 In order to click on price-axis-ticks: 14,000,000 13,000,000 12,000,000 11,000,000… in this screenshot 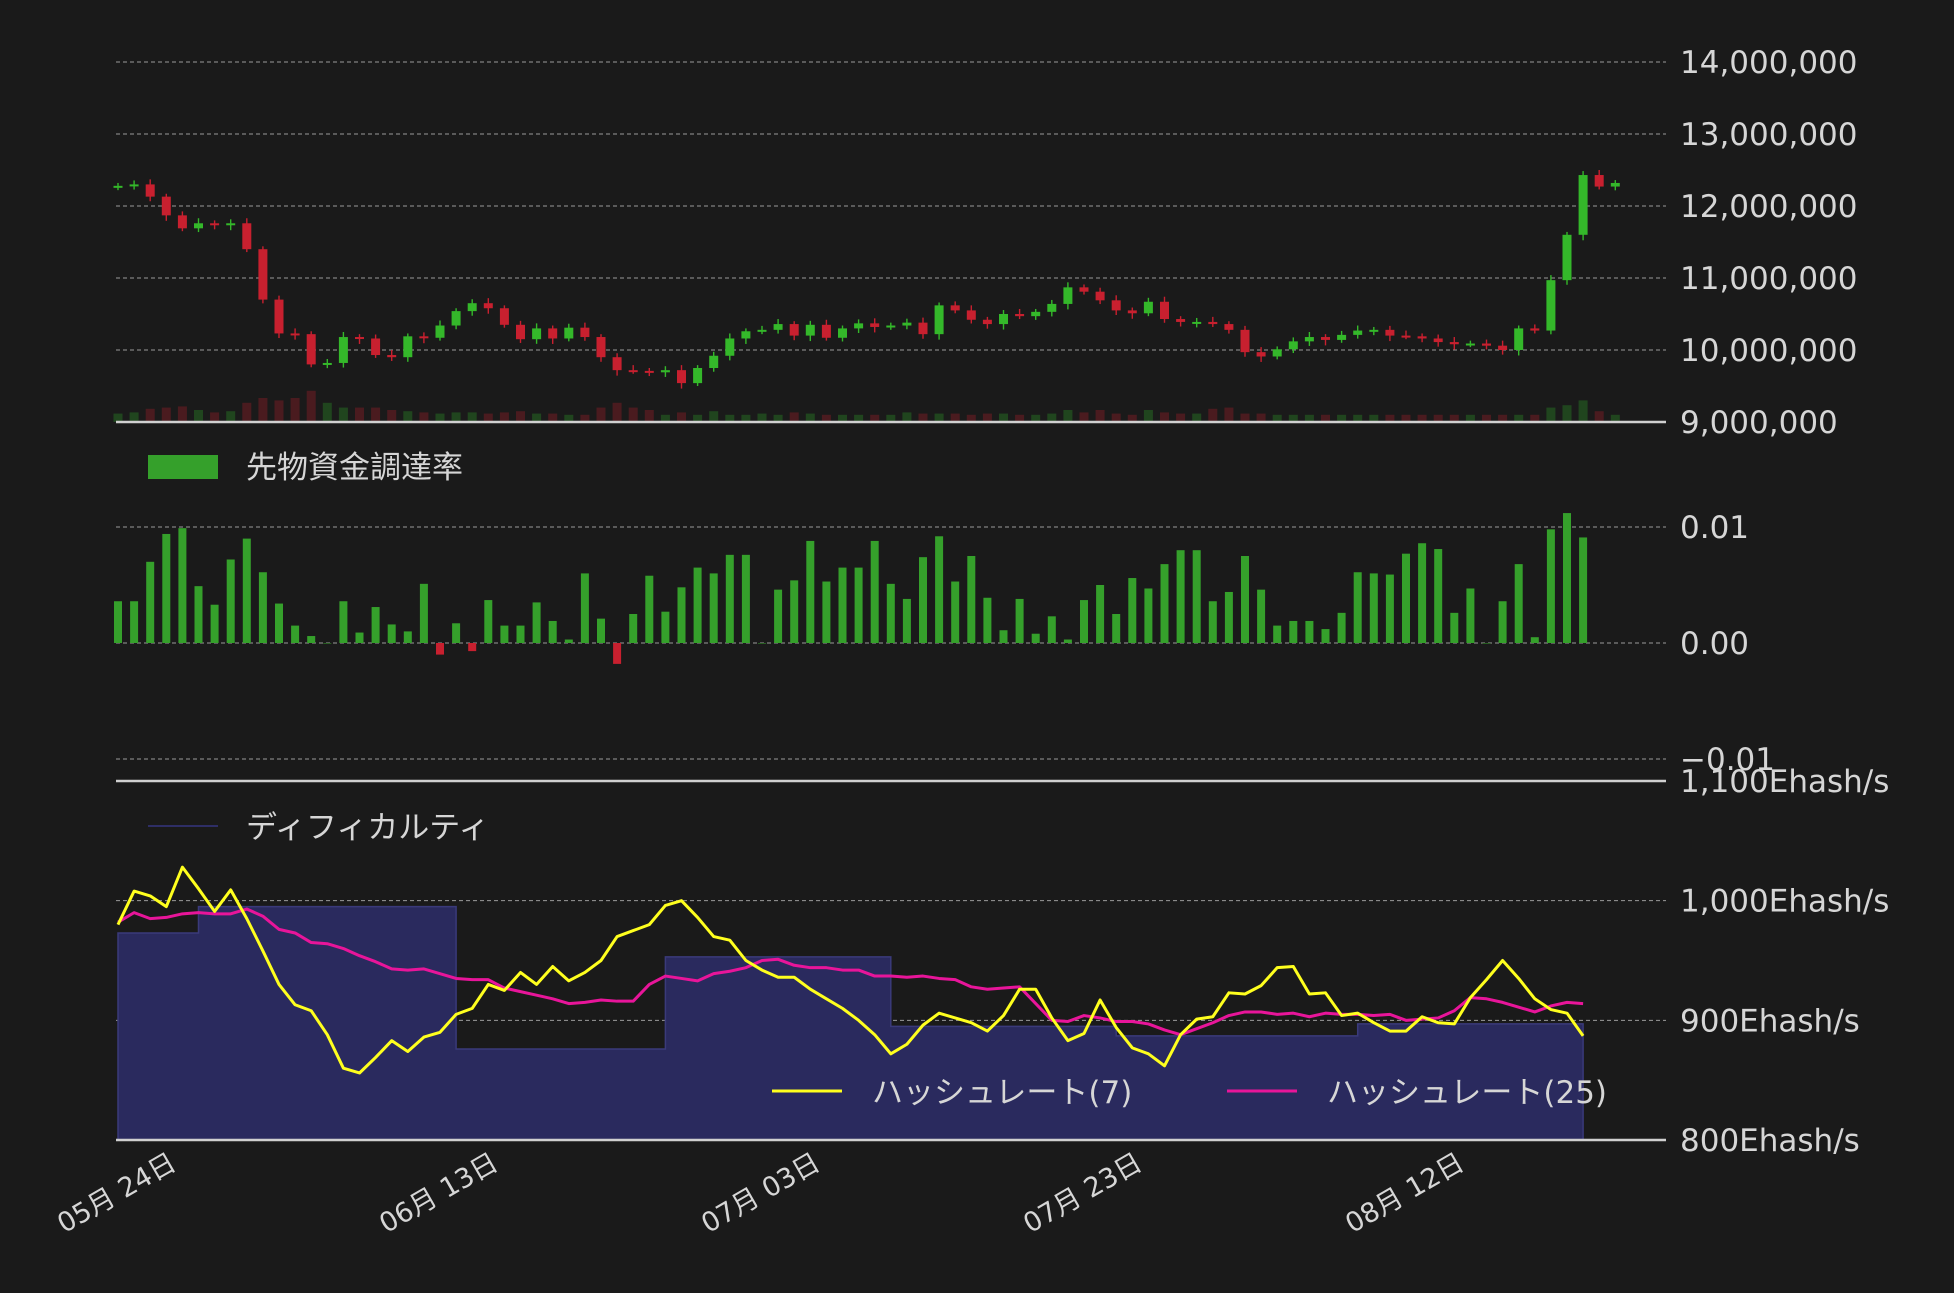, I will do `click(1769, 243)`.